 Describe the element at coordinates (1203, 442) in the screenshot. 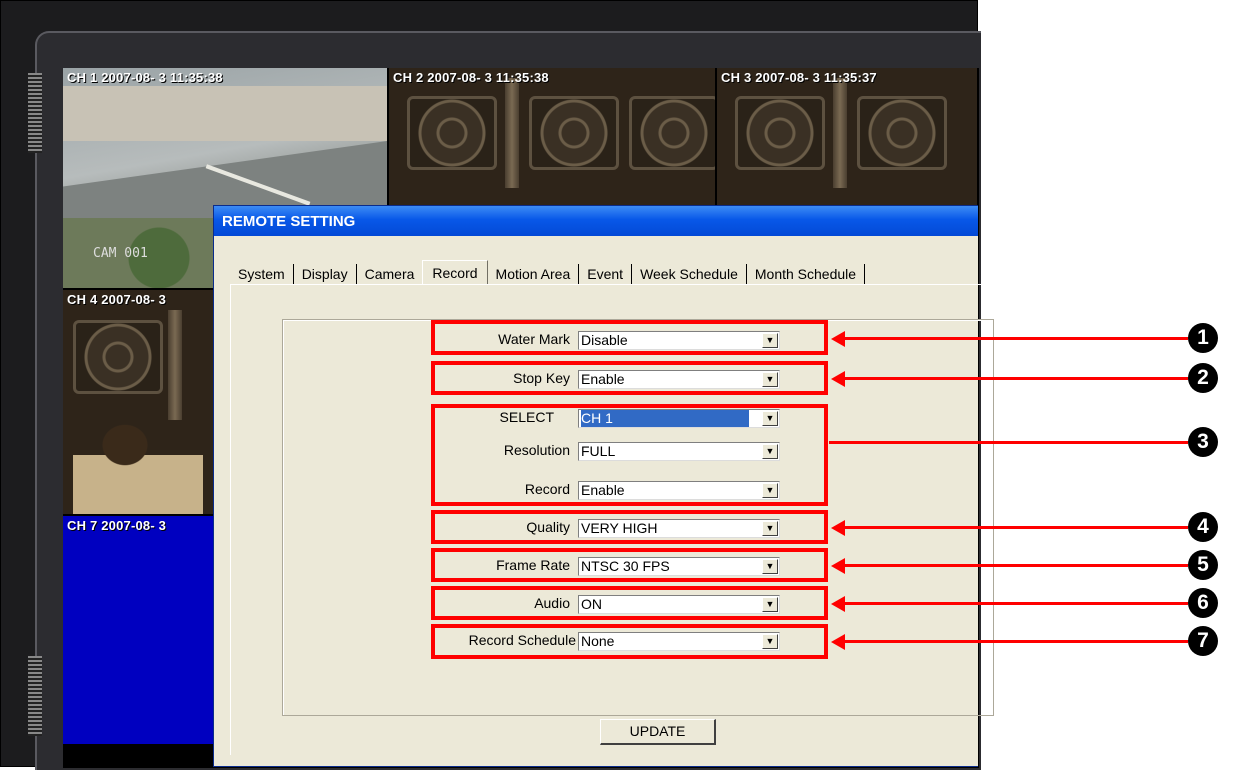

I see `callout-number-3: 3` at that location.